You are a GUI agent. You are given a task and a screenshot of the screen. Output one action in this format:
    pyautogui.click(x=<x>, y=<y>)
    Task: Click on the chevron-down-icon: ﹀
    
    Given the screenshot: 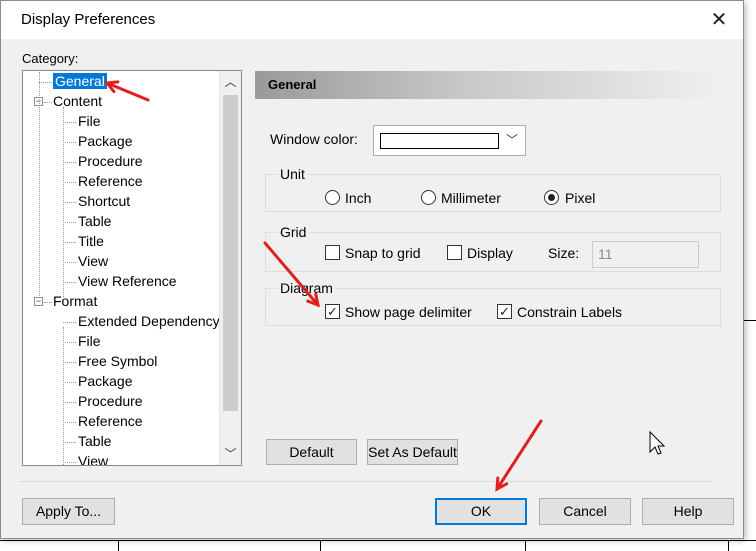 What is the action you would take?
    pyautogui.click(x=512, y=140)
    